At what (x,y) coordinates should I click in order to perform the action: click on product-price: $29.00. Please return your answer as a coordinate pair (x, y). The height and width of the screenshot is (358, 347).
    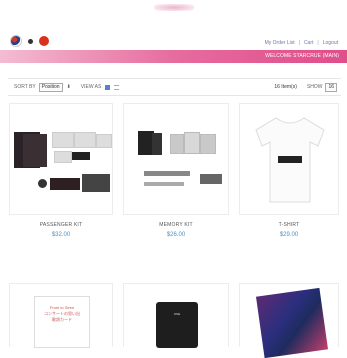
    Looking at the image, I should click on (289, 235).